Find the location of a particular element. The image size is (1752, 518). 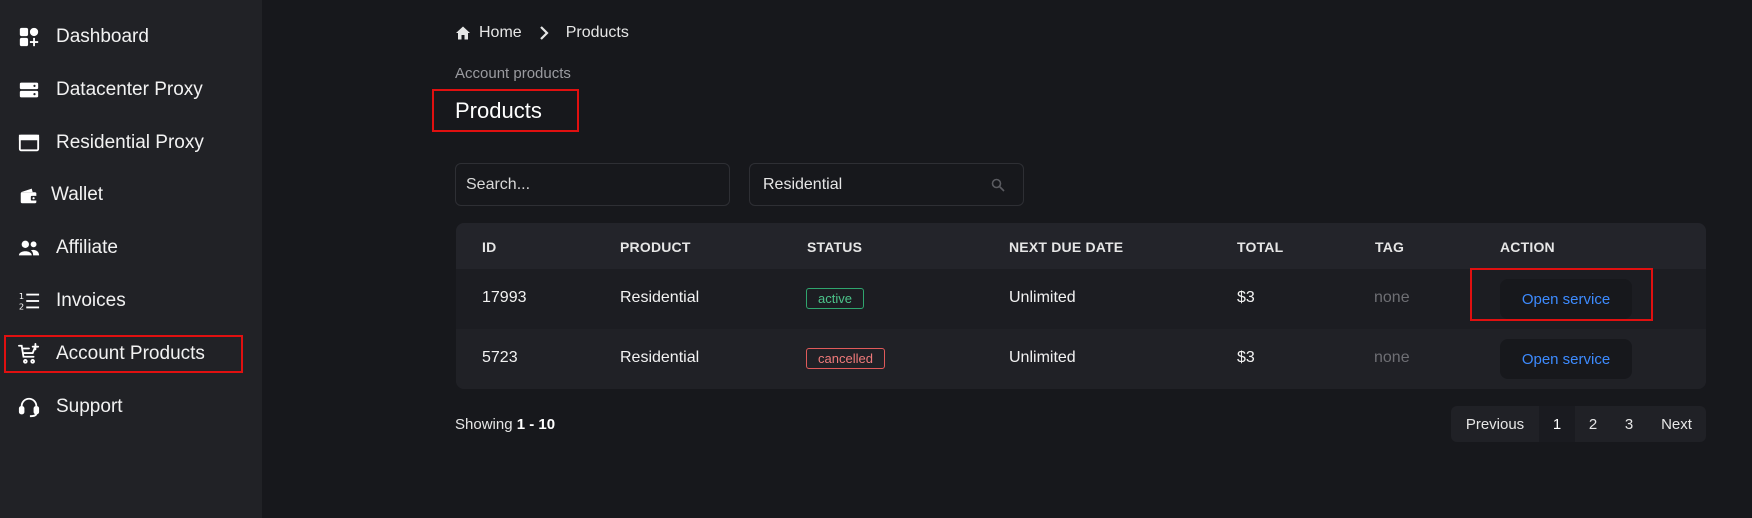

dashboard-icon is located at coordinates (29, 37).